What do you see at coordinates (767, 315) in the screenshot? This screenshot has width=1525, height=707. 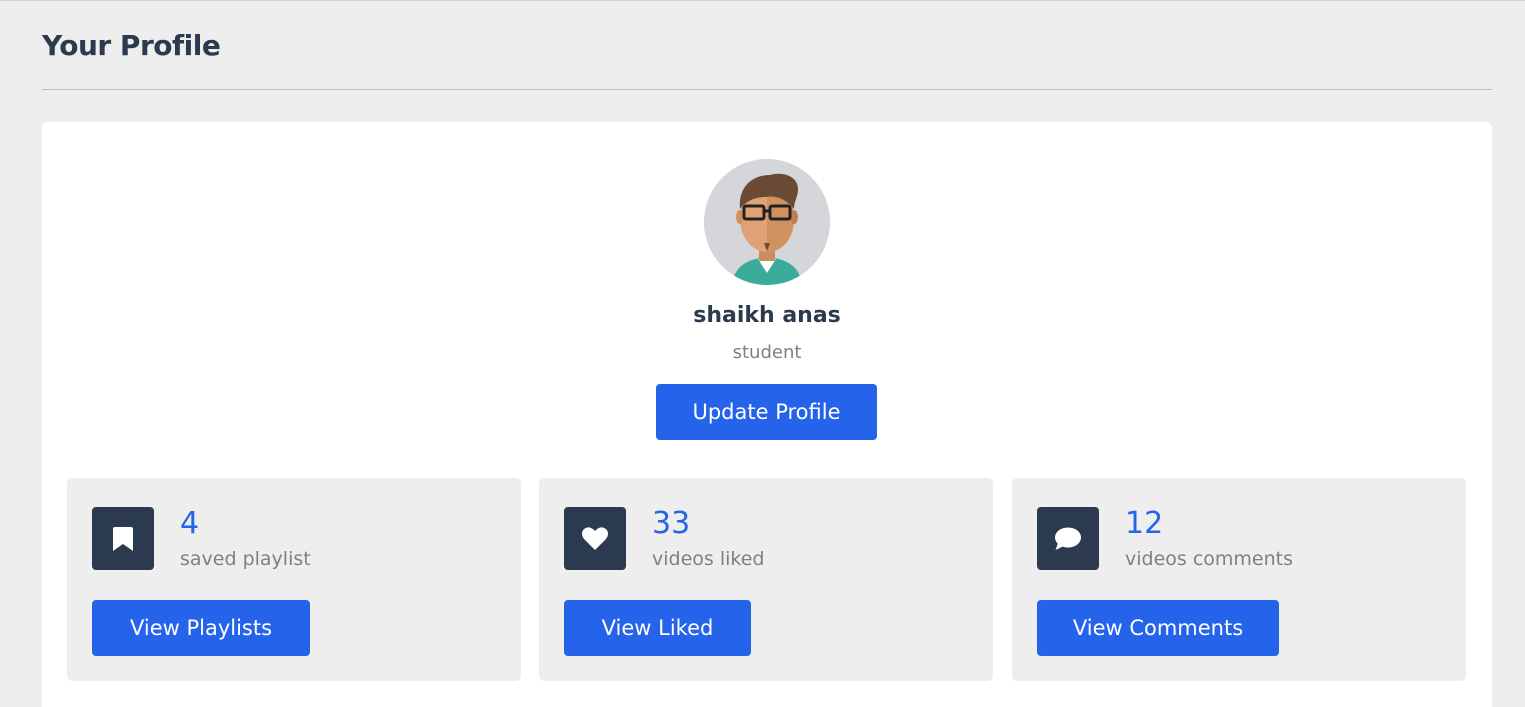 I see `user-name: shaikh anas` at bounding box center [767, 315].